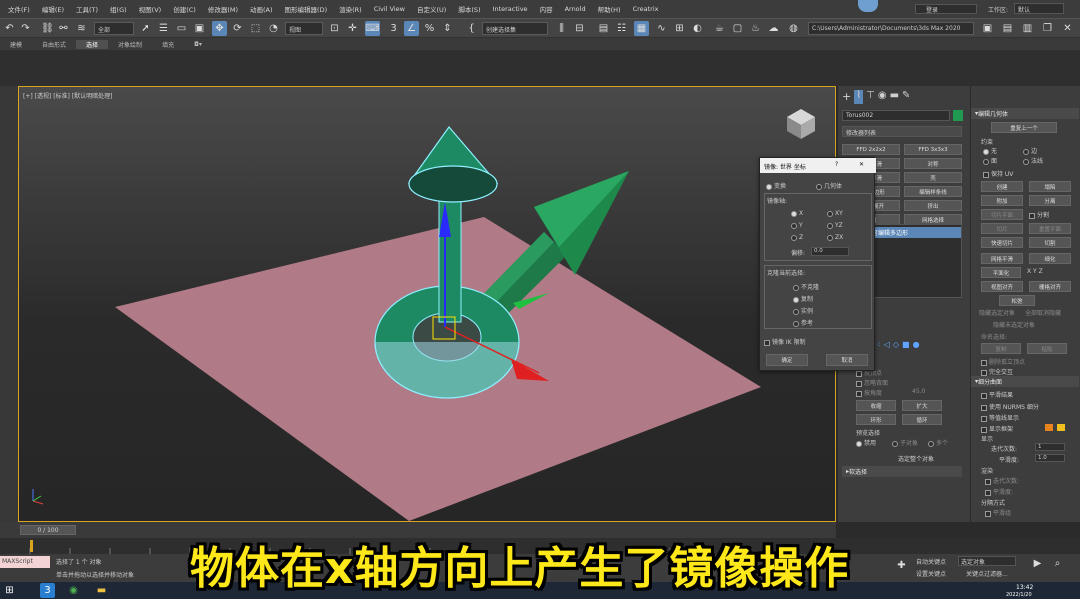 Image resolution: width=1080 pixels, height=599 pixels. What do you see at coordinates (776, 185) in the screenshot?
I see `transform-radio: 变换` at bounding box center [776, 185].